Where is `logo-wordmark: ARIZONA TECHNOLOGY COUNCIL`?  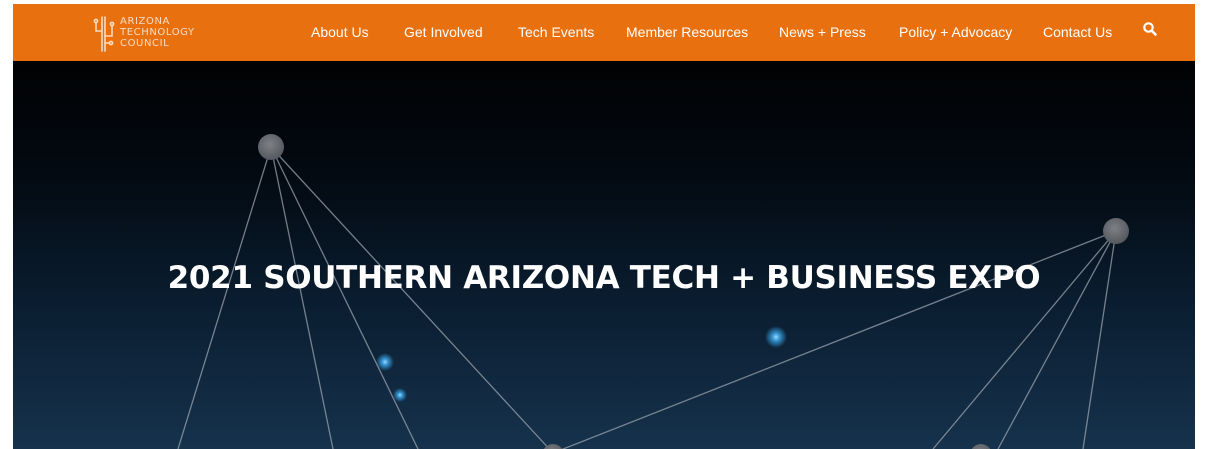
logo-wordmark: ARIZONA TECHNOLOGY COUNCIL is located at coordinates (182, 32).